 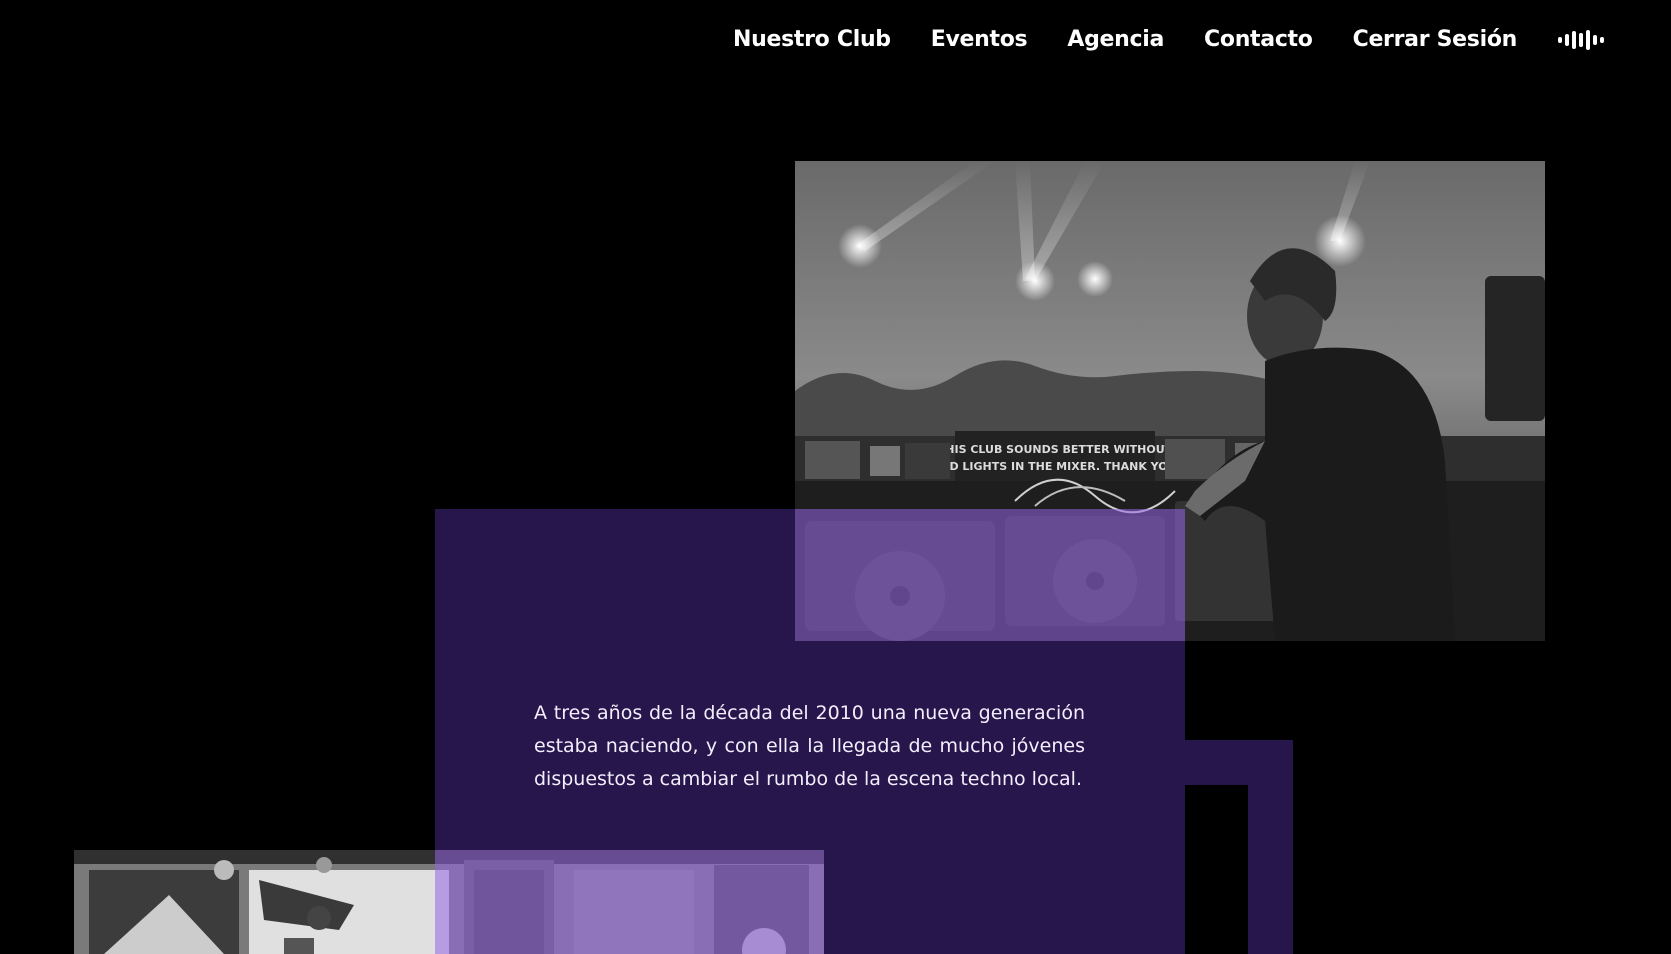 I want to click on nav-link-contacto: Contacto, so click(x=1258, y=40).